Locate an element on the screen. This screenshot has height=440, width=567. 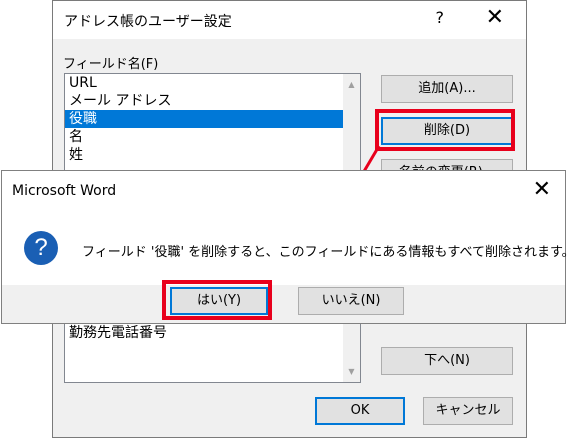
no-button: いいえ(N) is located at coordinates (351, 301).